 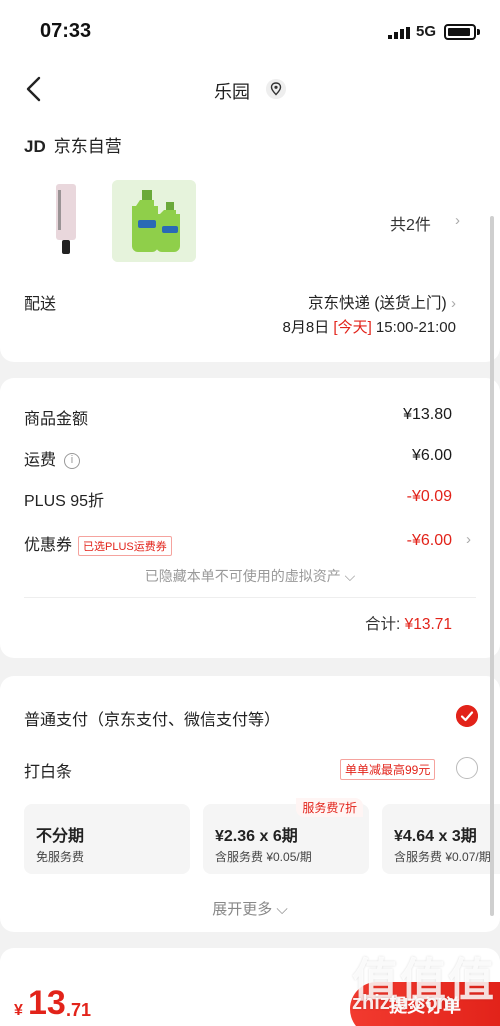 I want to click on product-image-hand-wash, so click(x=154, y=221).